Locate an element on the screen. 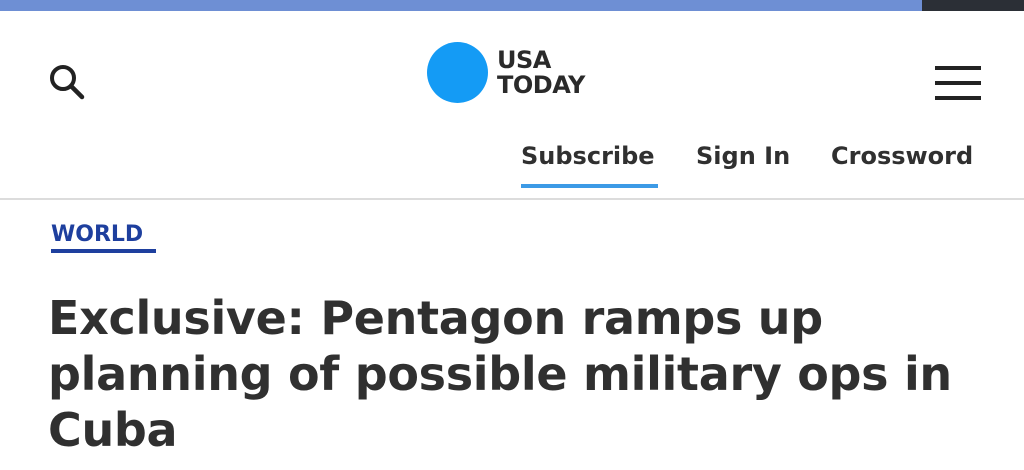 The height and width of the screenshot is (470, 1024). search-button is located at coordinates (67, 82).